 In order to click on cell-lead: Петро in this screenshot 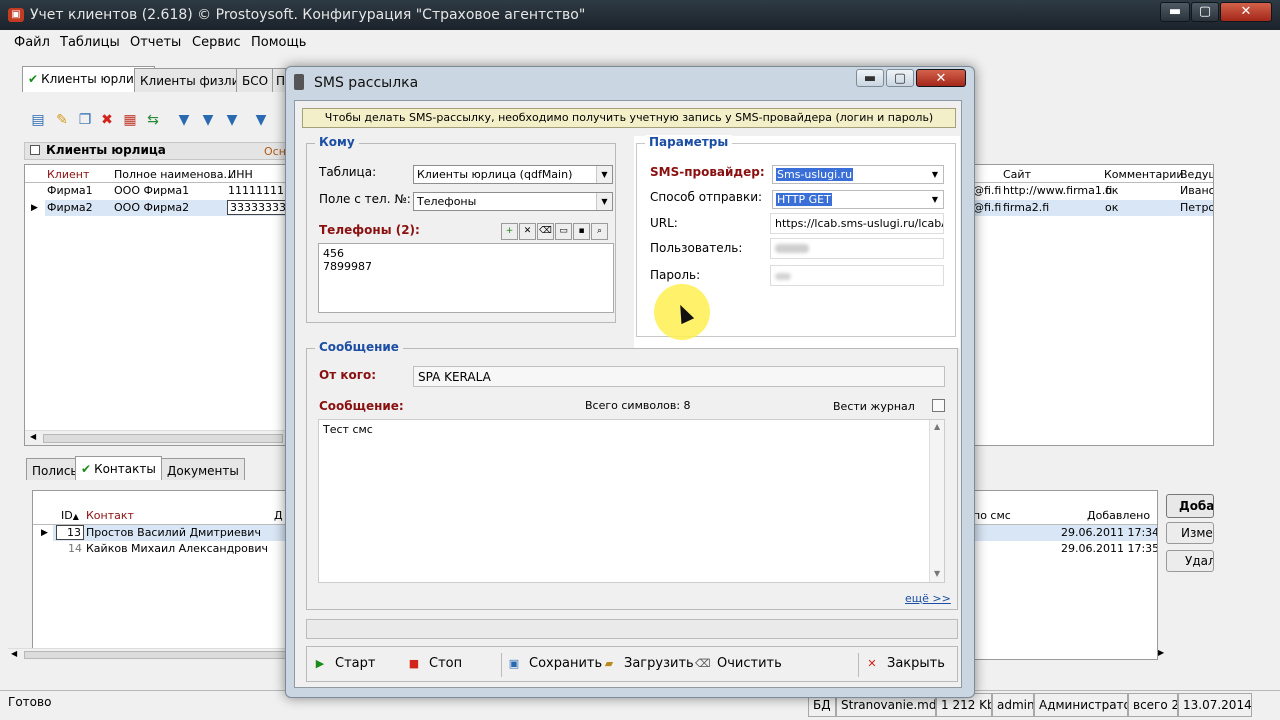, I will do `click(1196, 207)`.